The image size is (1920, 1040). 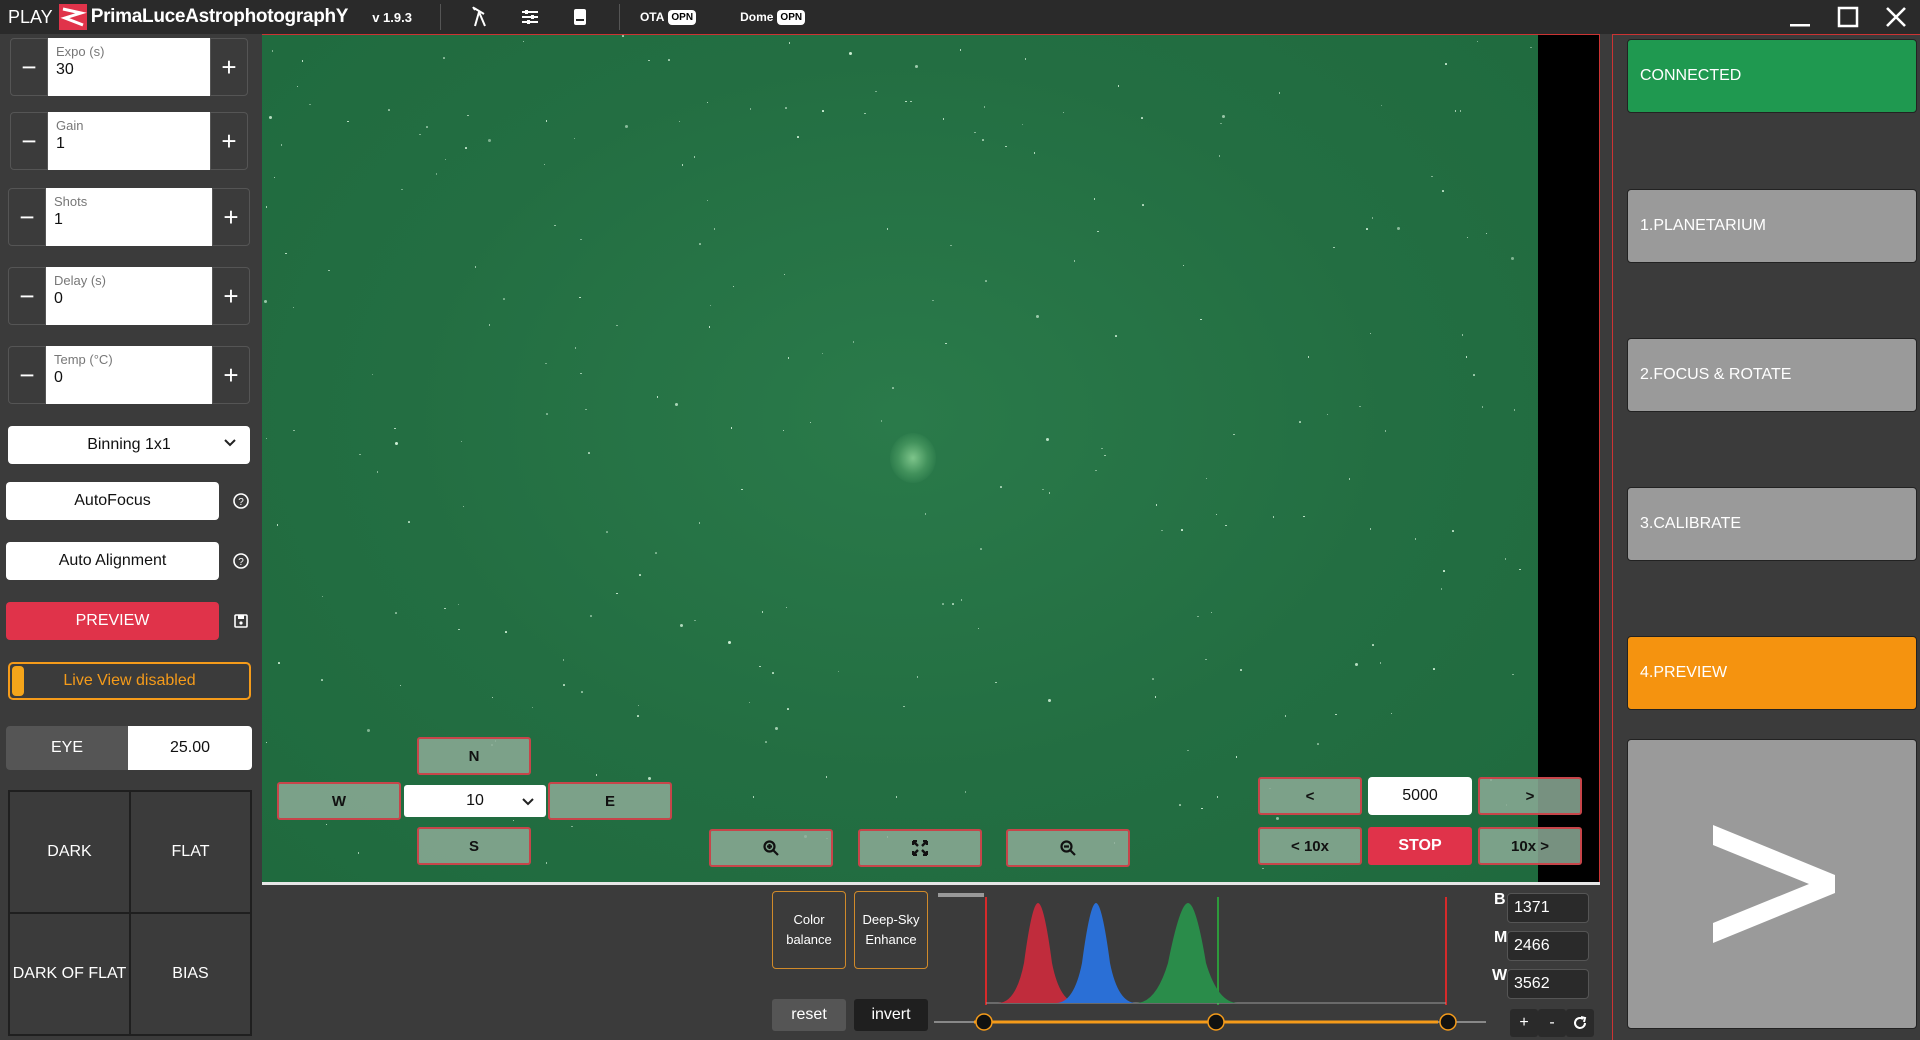 I want to click on delay-field: Delay (s) 0, so click(x=129, y=296).